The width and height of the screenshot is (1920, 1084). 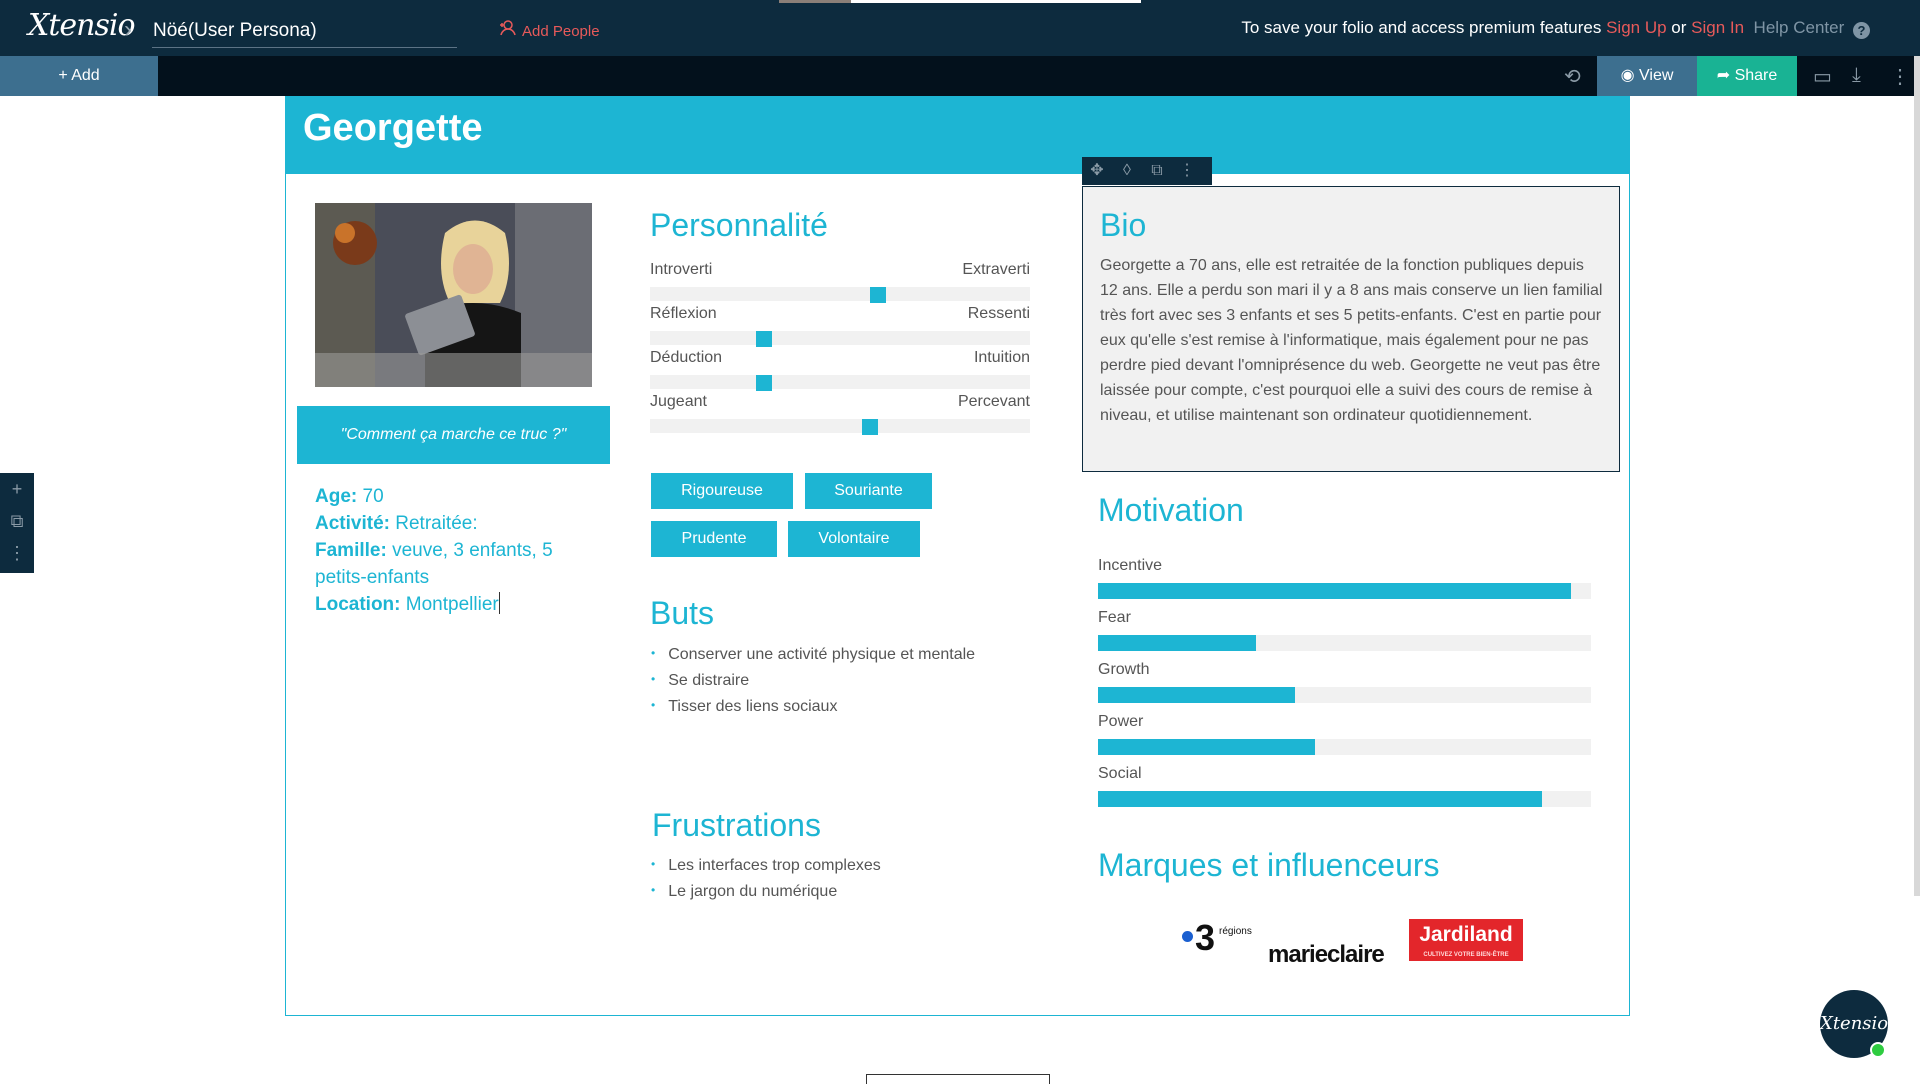 I want to click on jardiland-logo: Jardiland CULTIVEZ VOTRE BIEN-ÊTRE, so click(x=1466, y=940).